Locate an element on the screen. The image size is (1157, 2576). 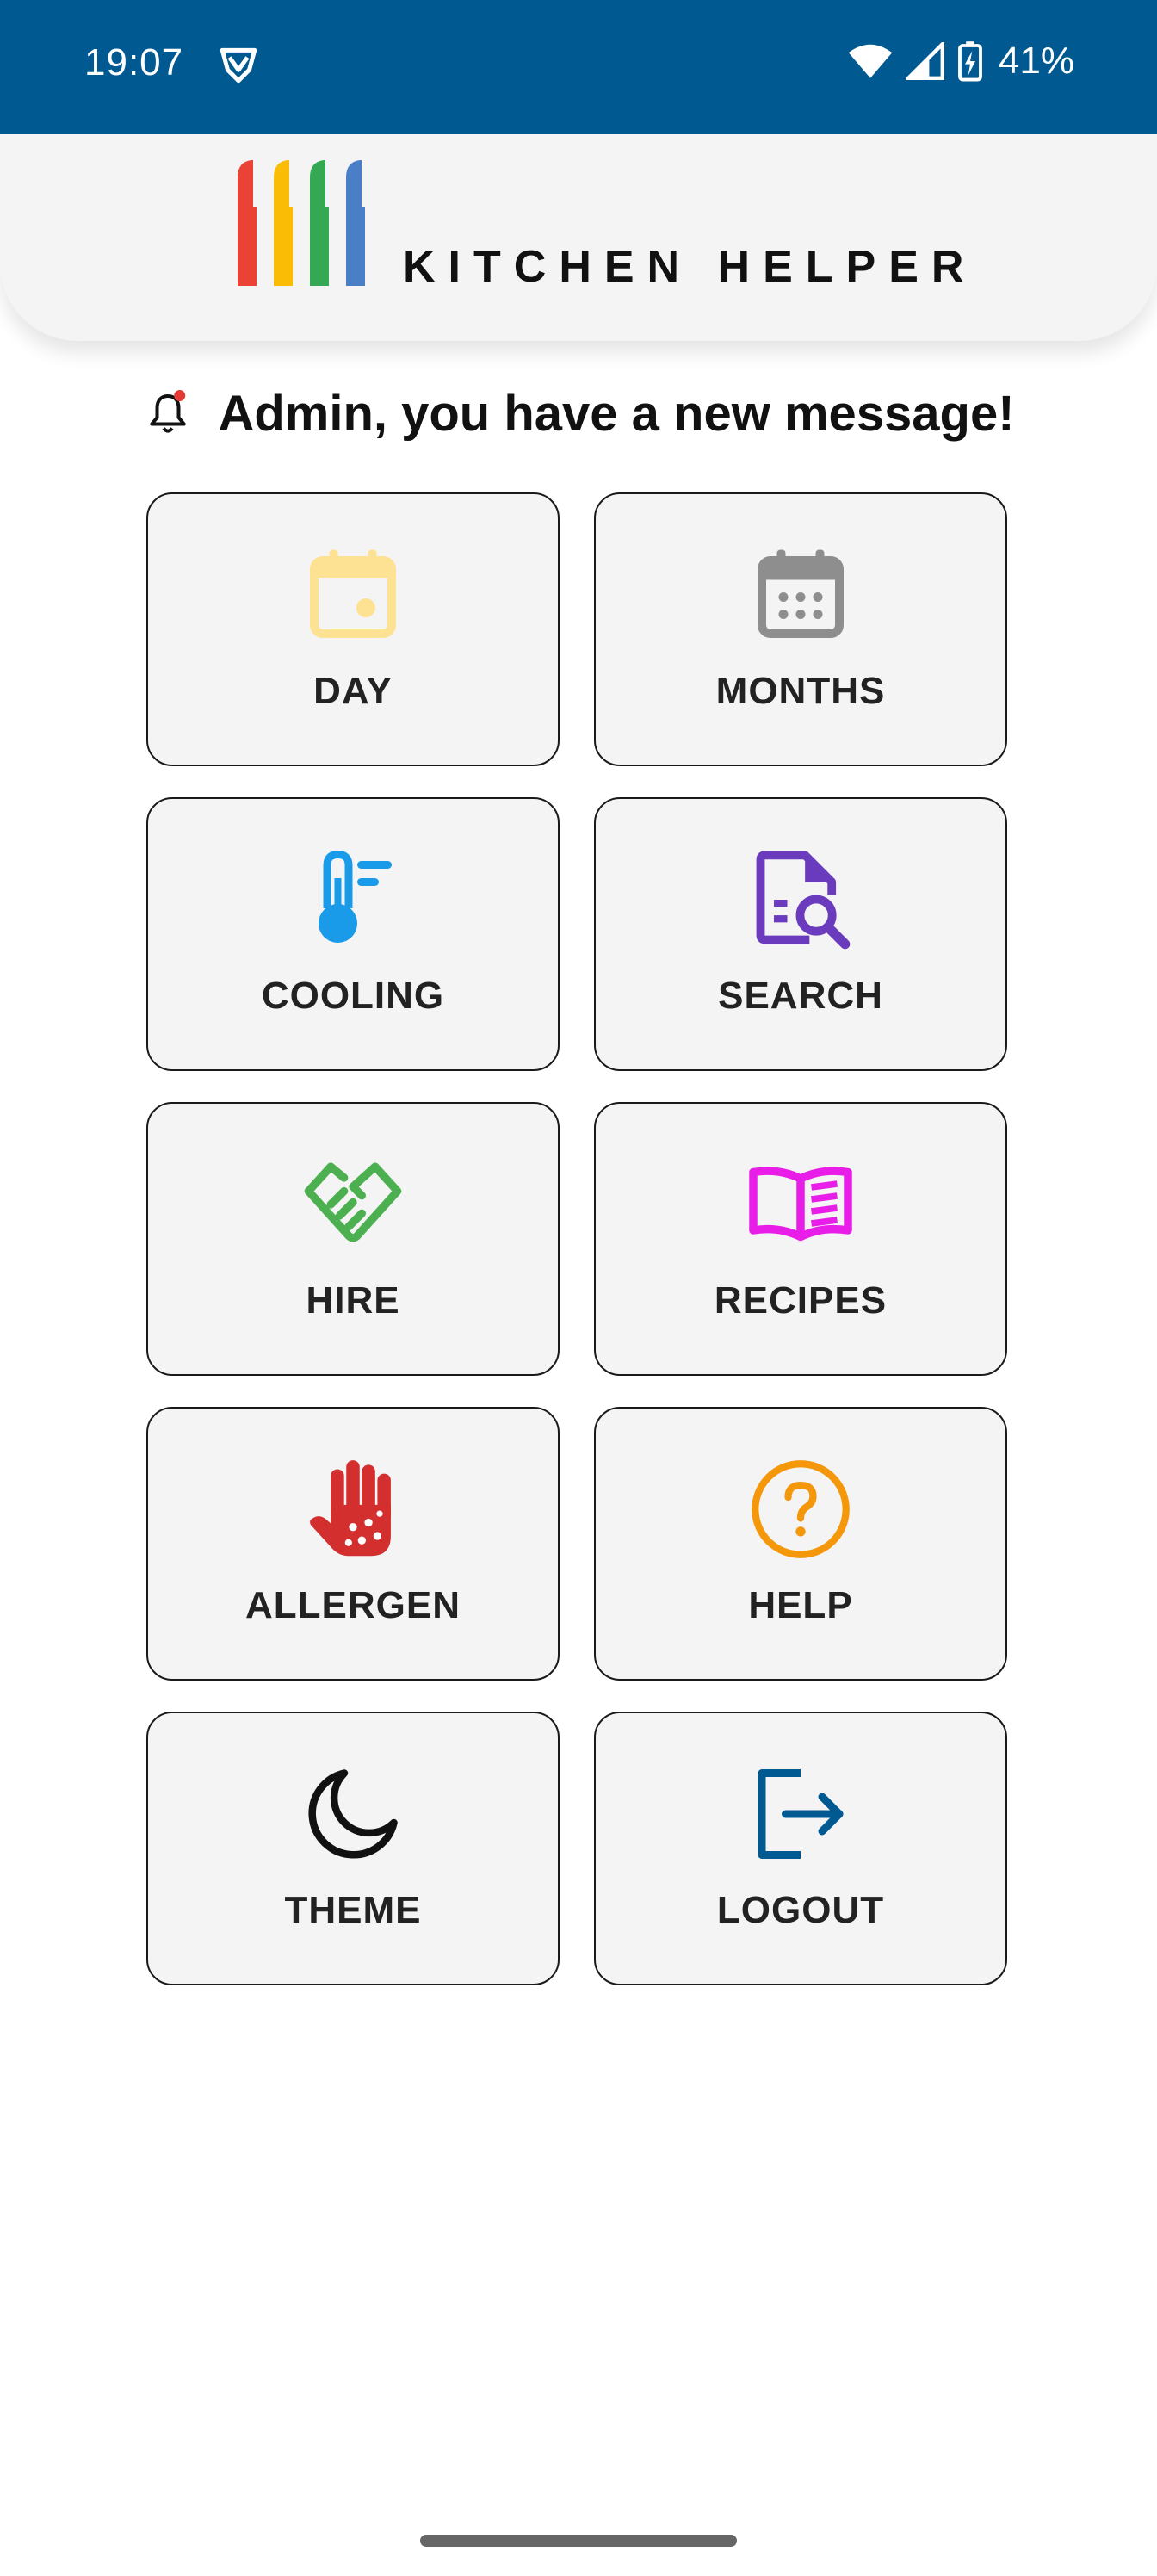
months-button: MONTHS is located at coordinates (801, 629).